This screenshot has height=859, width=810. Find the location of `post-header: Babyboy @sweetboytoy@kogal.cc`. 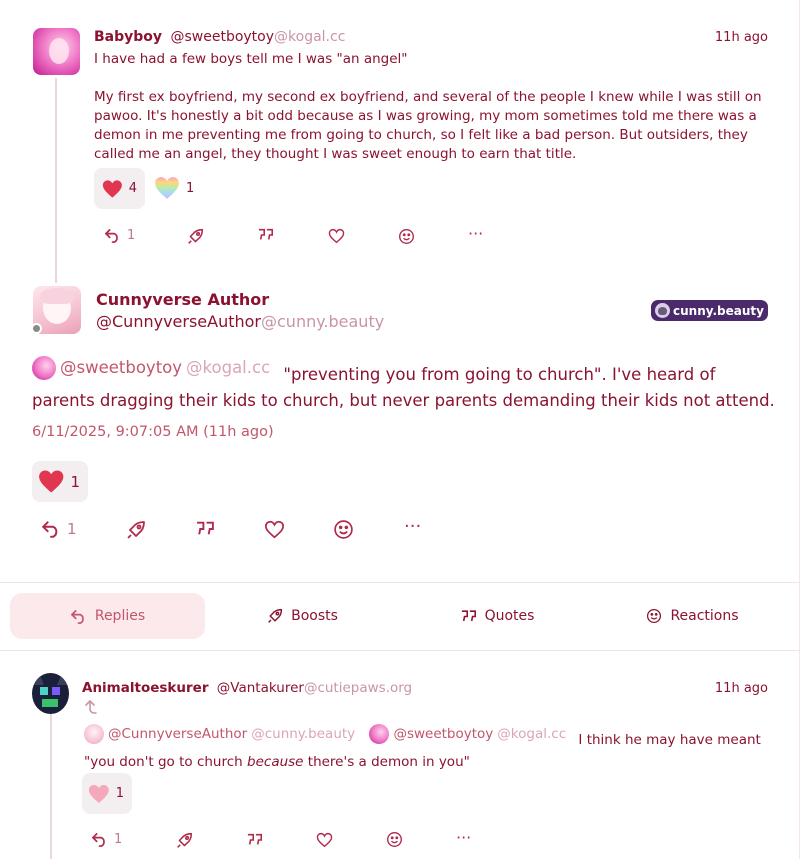

post-header: Babyboy @sweetboytoy@kogal.cc is located at coordinates (219, 37).